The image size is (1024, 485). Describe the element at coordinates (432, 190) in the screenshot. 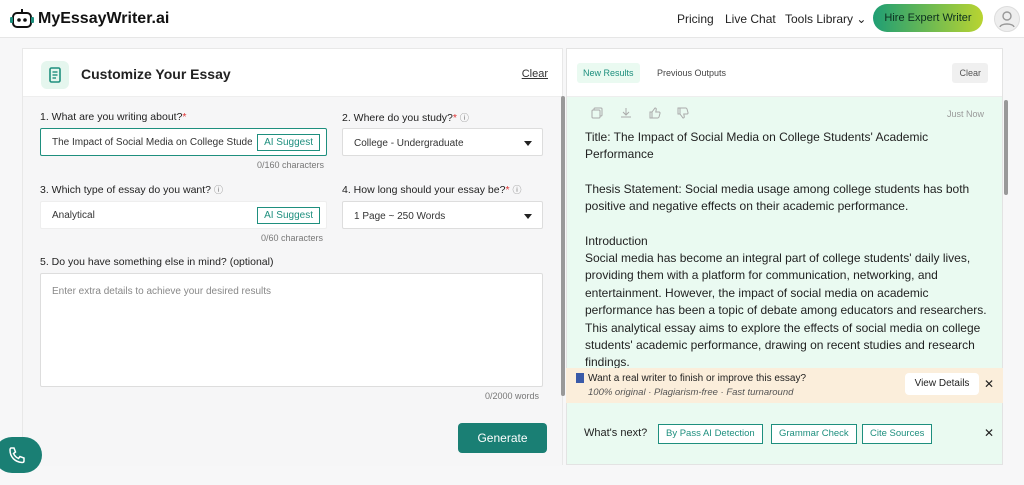

I see `question-4-label: 4. How long should your essay be?* ⓘ` at that location.